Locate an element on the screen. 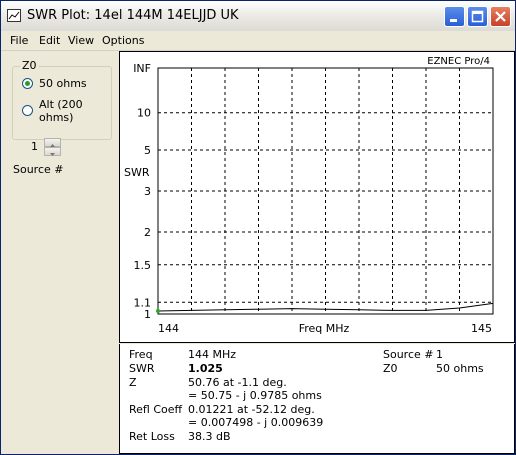  menu-options: Options is located at coordinates (123, 40).